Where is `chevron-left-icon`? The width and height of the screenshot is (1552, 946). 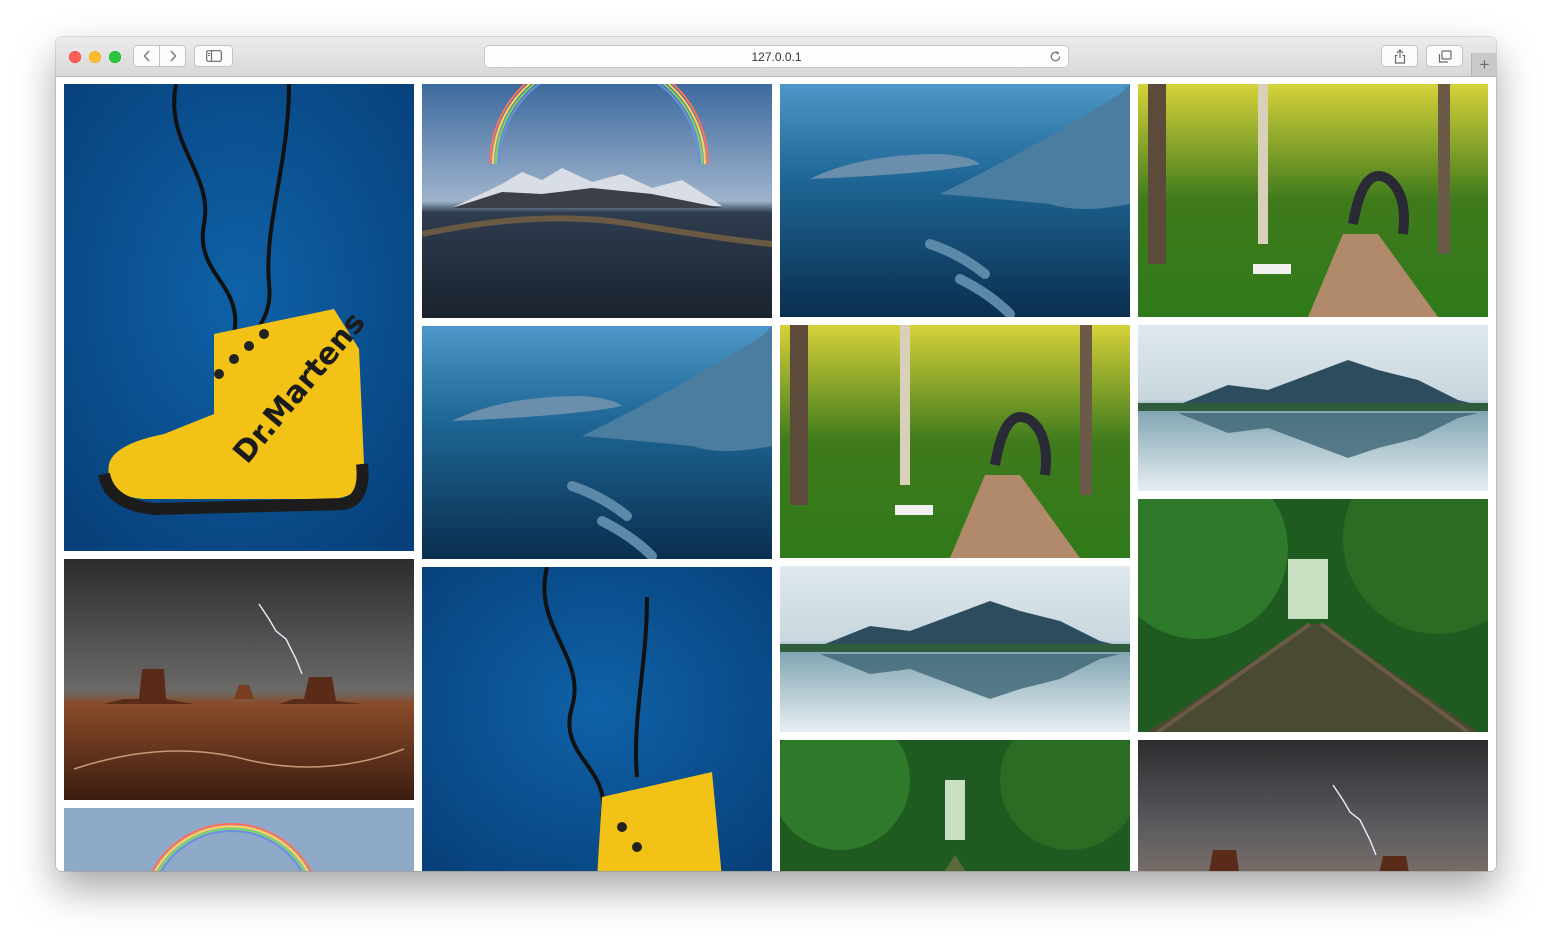 chevron-left-icon is located at coordinates (146, 56).